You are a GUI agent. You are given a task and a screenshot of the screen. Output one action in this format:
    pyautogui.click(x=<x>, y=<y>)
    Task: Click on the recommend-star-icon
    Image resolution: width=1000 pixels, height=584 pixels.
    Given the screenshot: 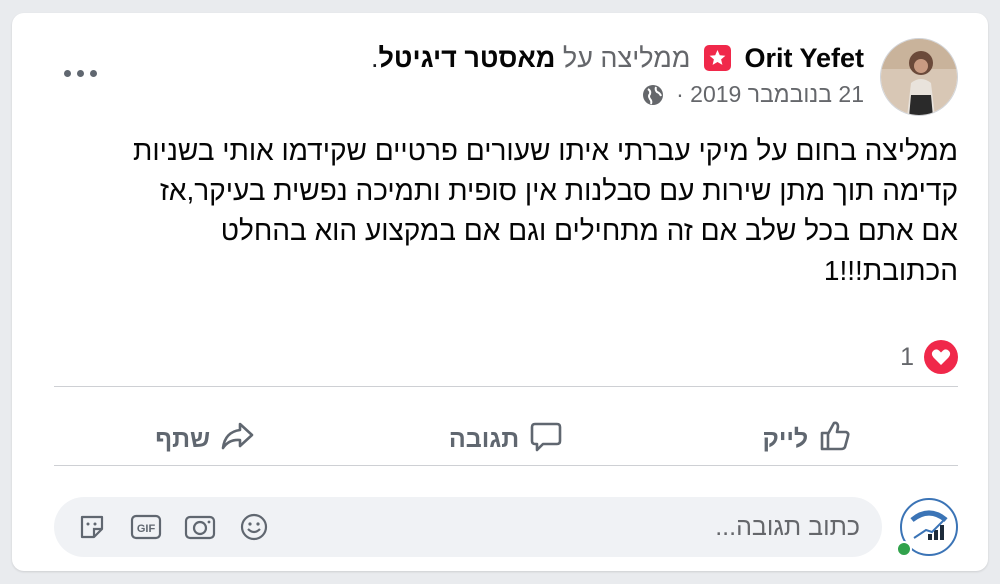 What is the action you would take?
    pyautogui.click(x=717, y=58)
    